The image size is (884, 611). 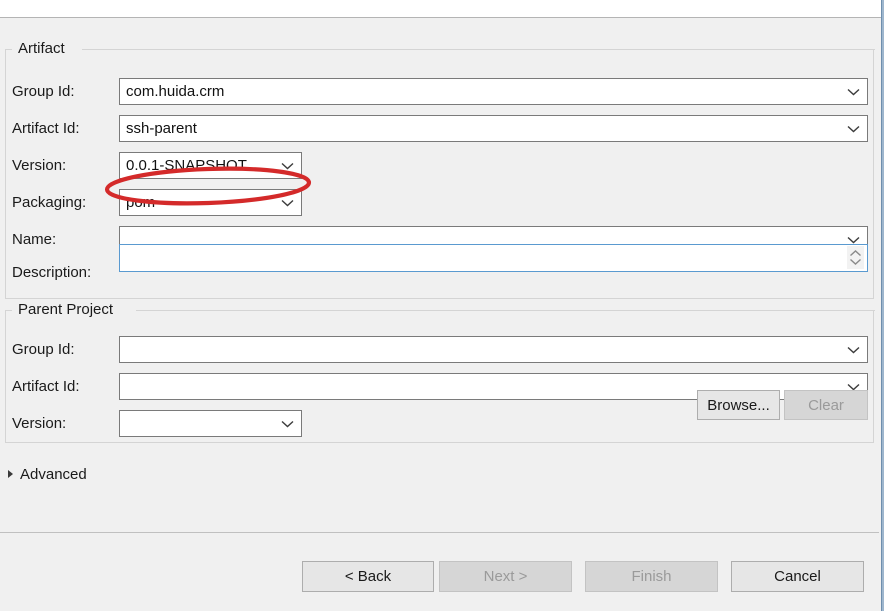 I want to click on description-scroll-spinner, so click(x=855, y=257).